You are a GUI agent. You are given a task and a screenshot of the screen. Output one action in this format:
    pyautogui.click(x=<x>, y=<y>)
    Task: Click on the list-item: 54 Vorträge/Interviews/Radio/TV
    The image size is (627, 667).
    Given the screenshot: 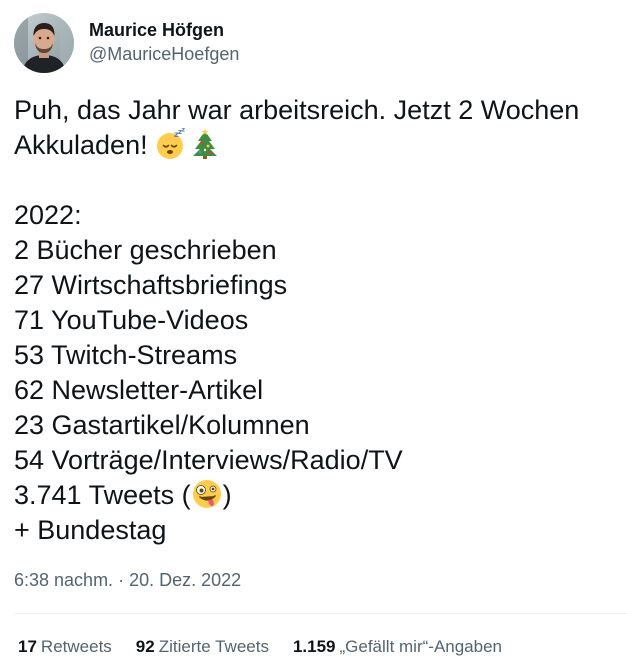 What is the action you would take?
    pyautogui.click(x=208, y=460)
    